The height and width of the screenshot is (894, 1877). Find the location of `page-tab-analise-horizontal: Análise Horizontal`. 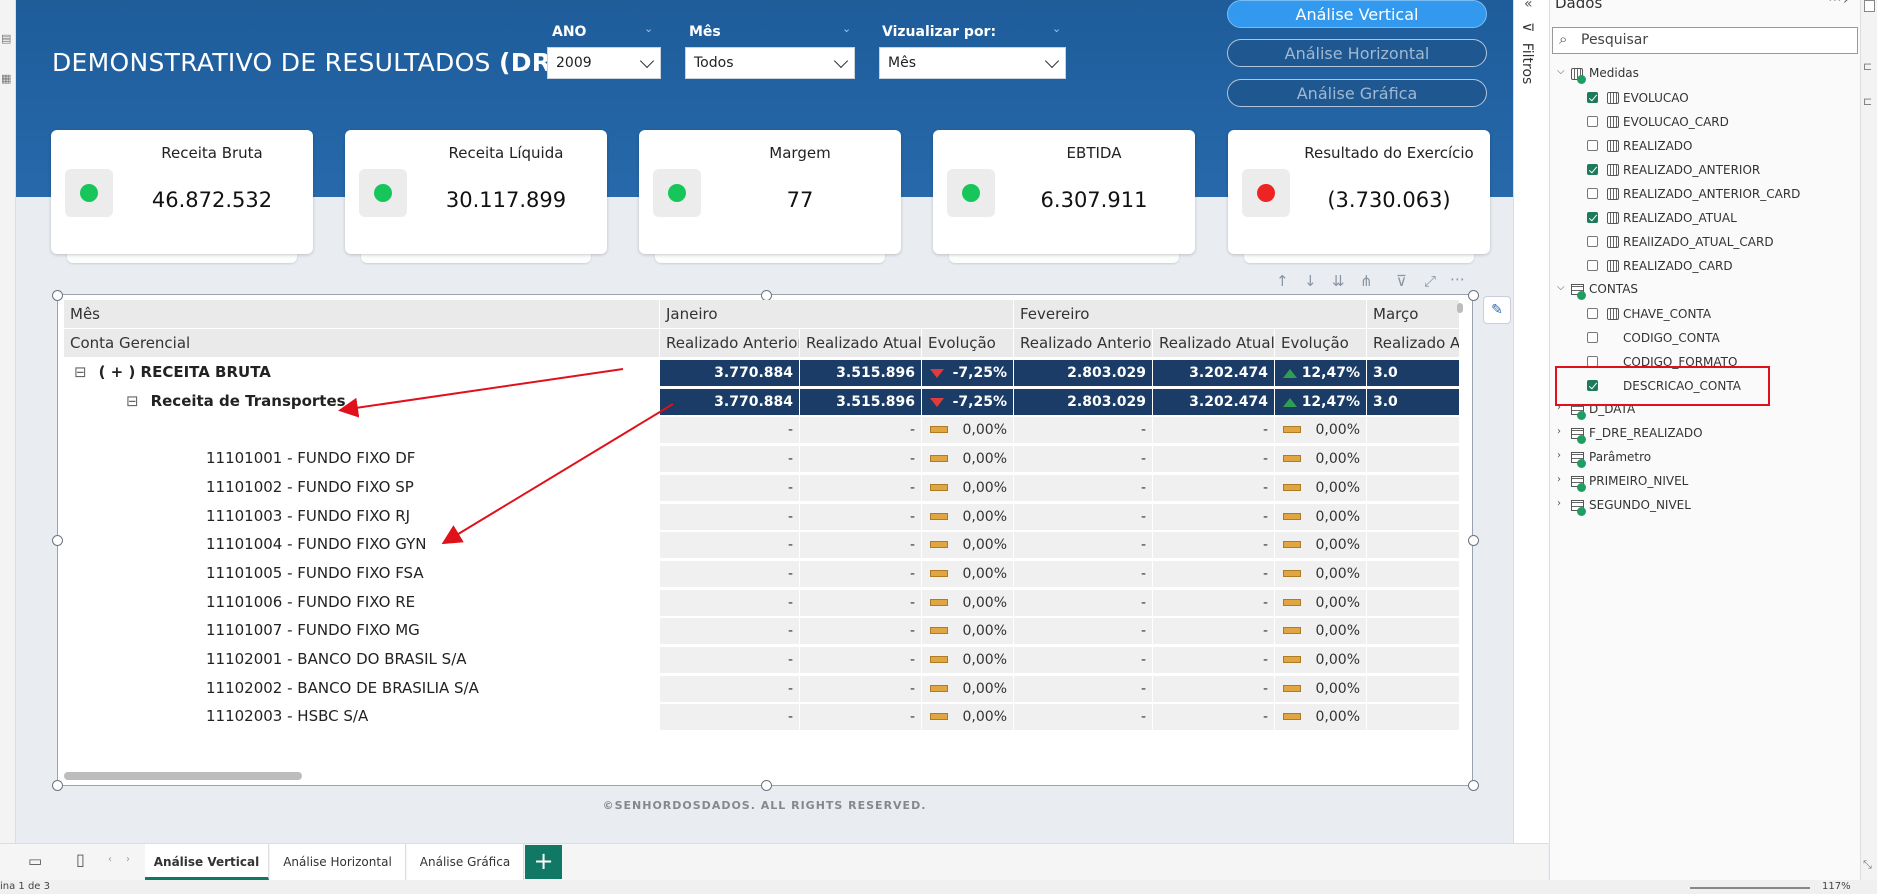

page-tab-analise-horizontal: Análise Horizontal is located at coordinates (338, 862).